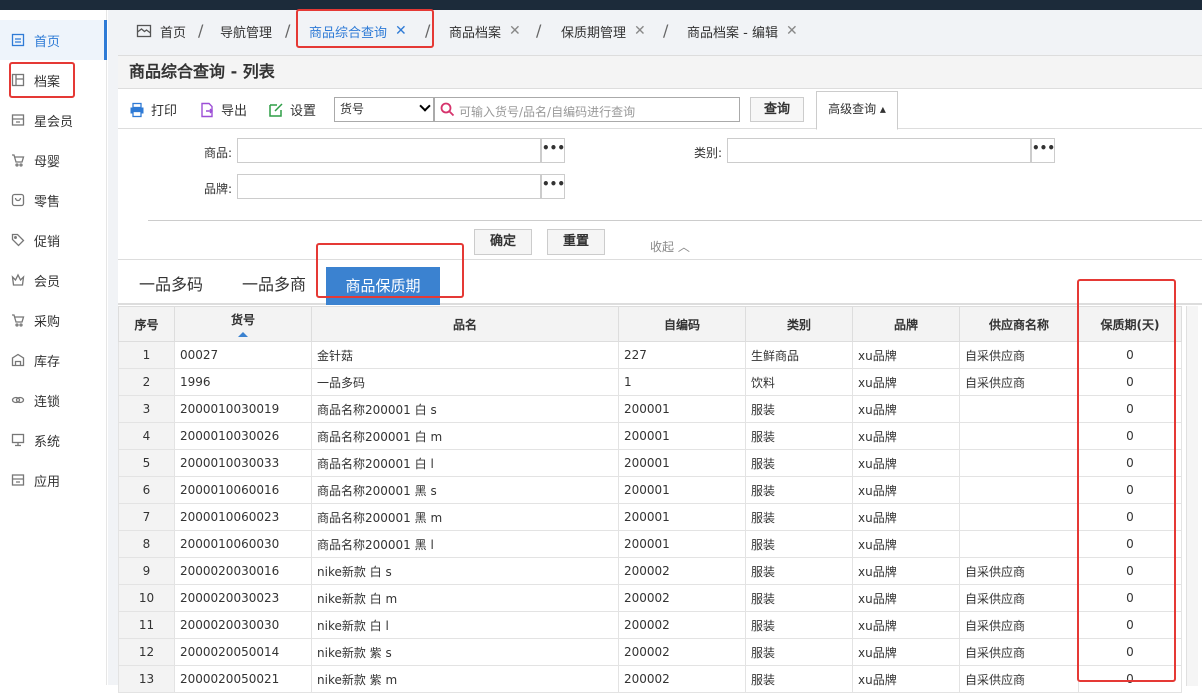  I want to click on sidebar-item-apps: 应用, so click(53, 480).